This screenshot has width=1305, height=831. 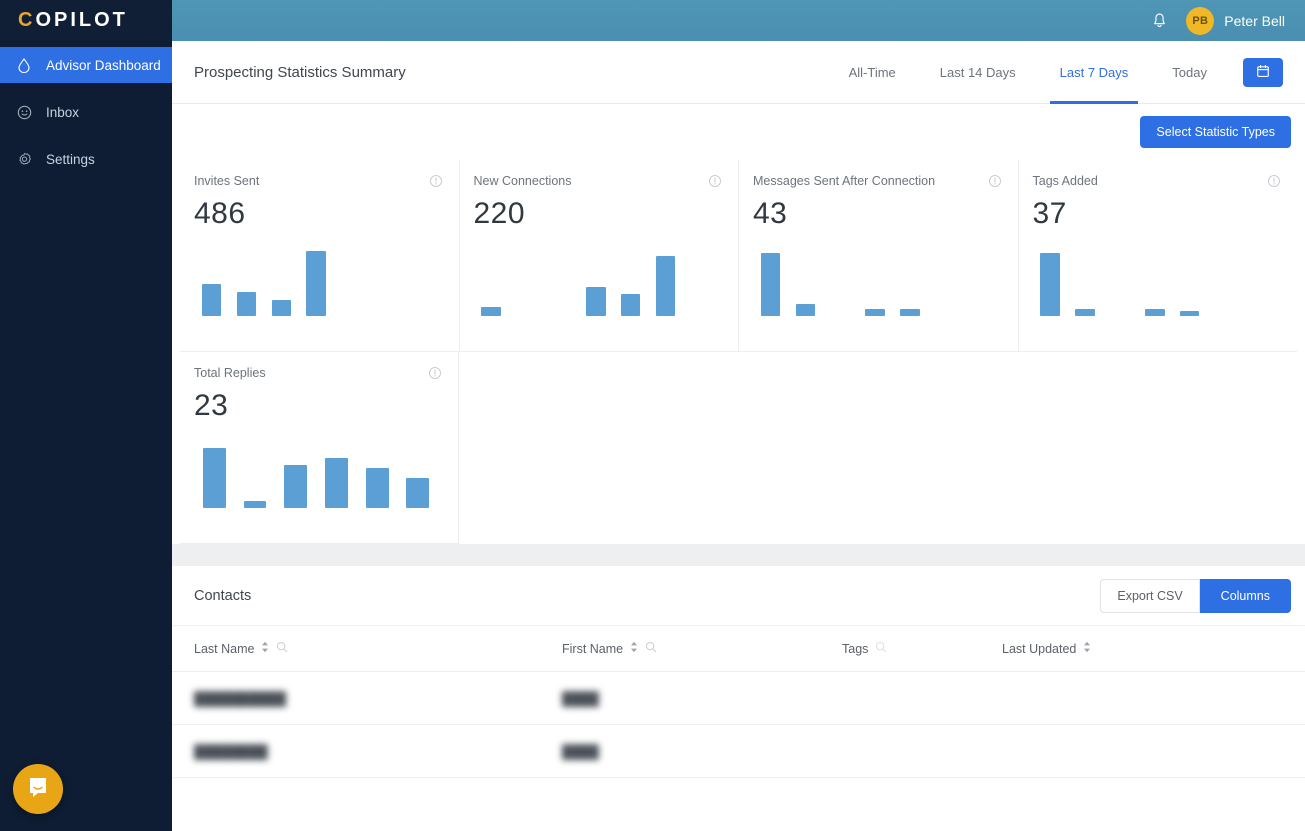 I want to click on export-csv-button: Export CSV, so click(x=1150, y=595).